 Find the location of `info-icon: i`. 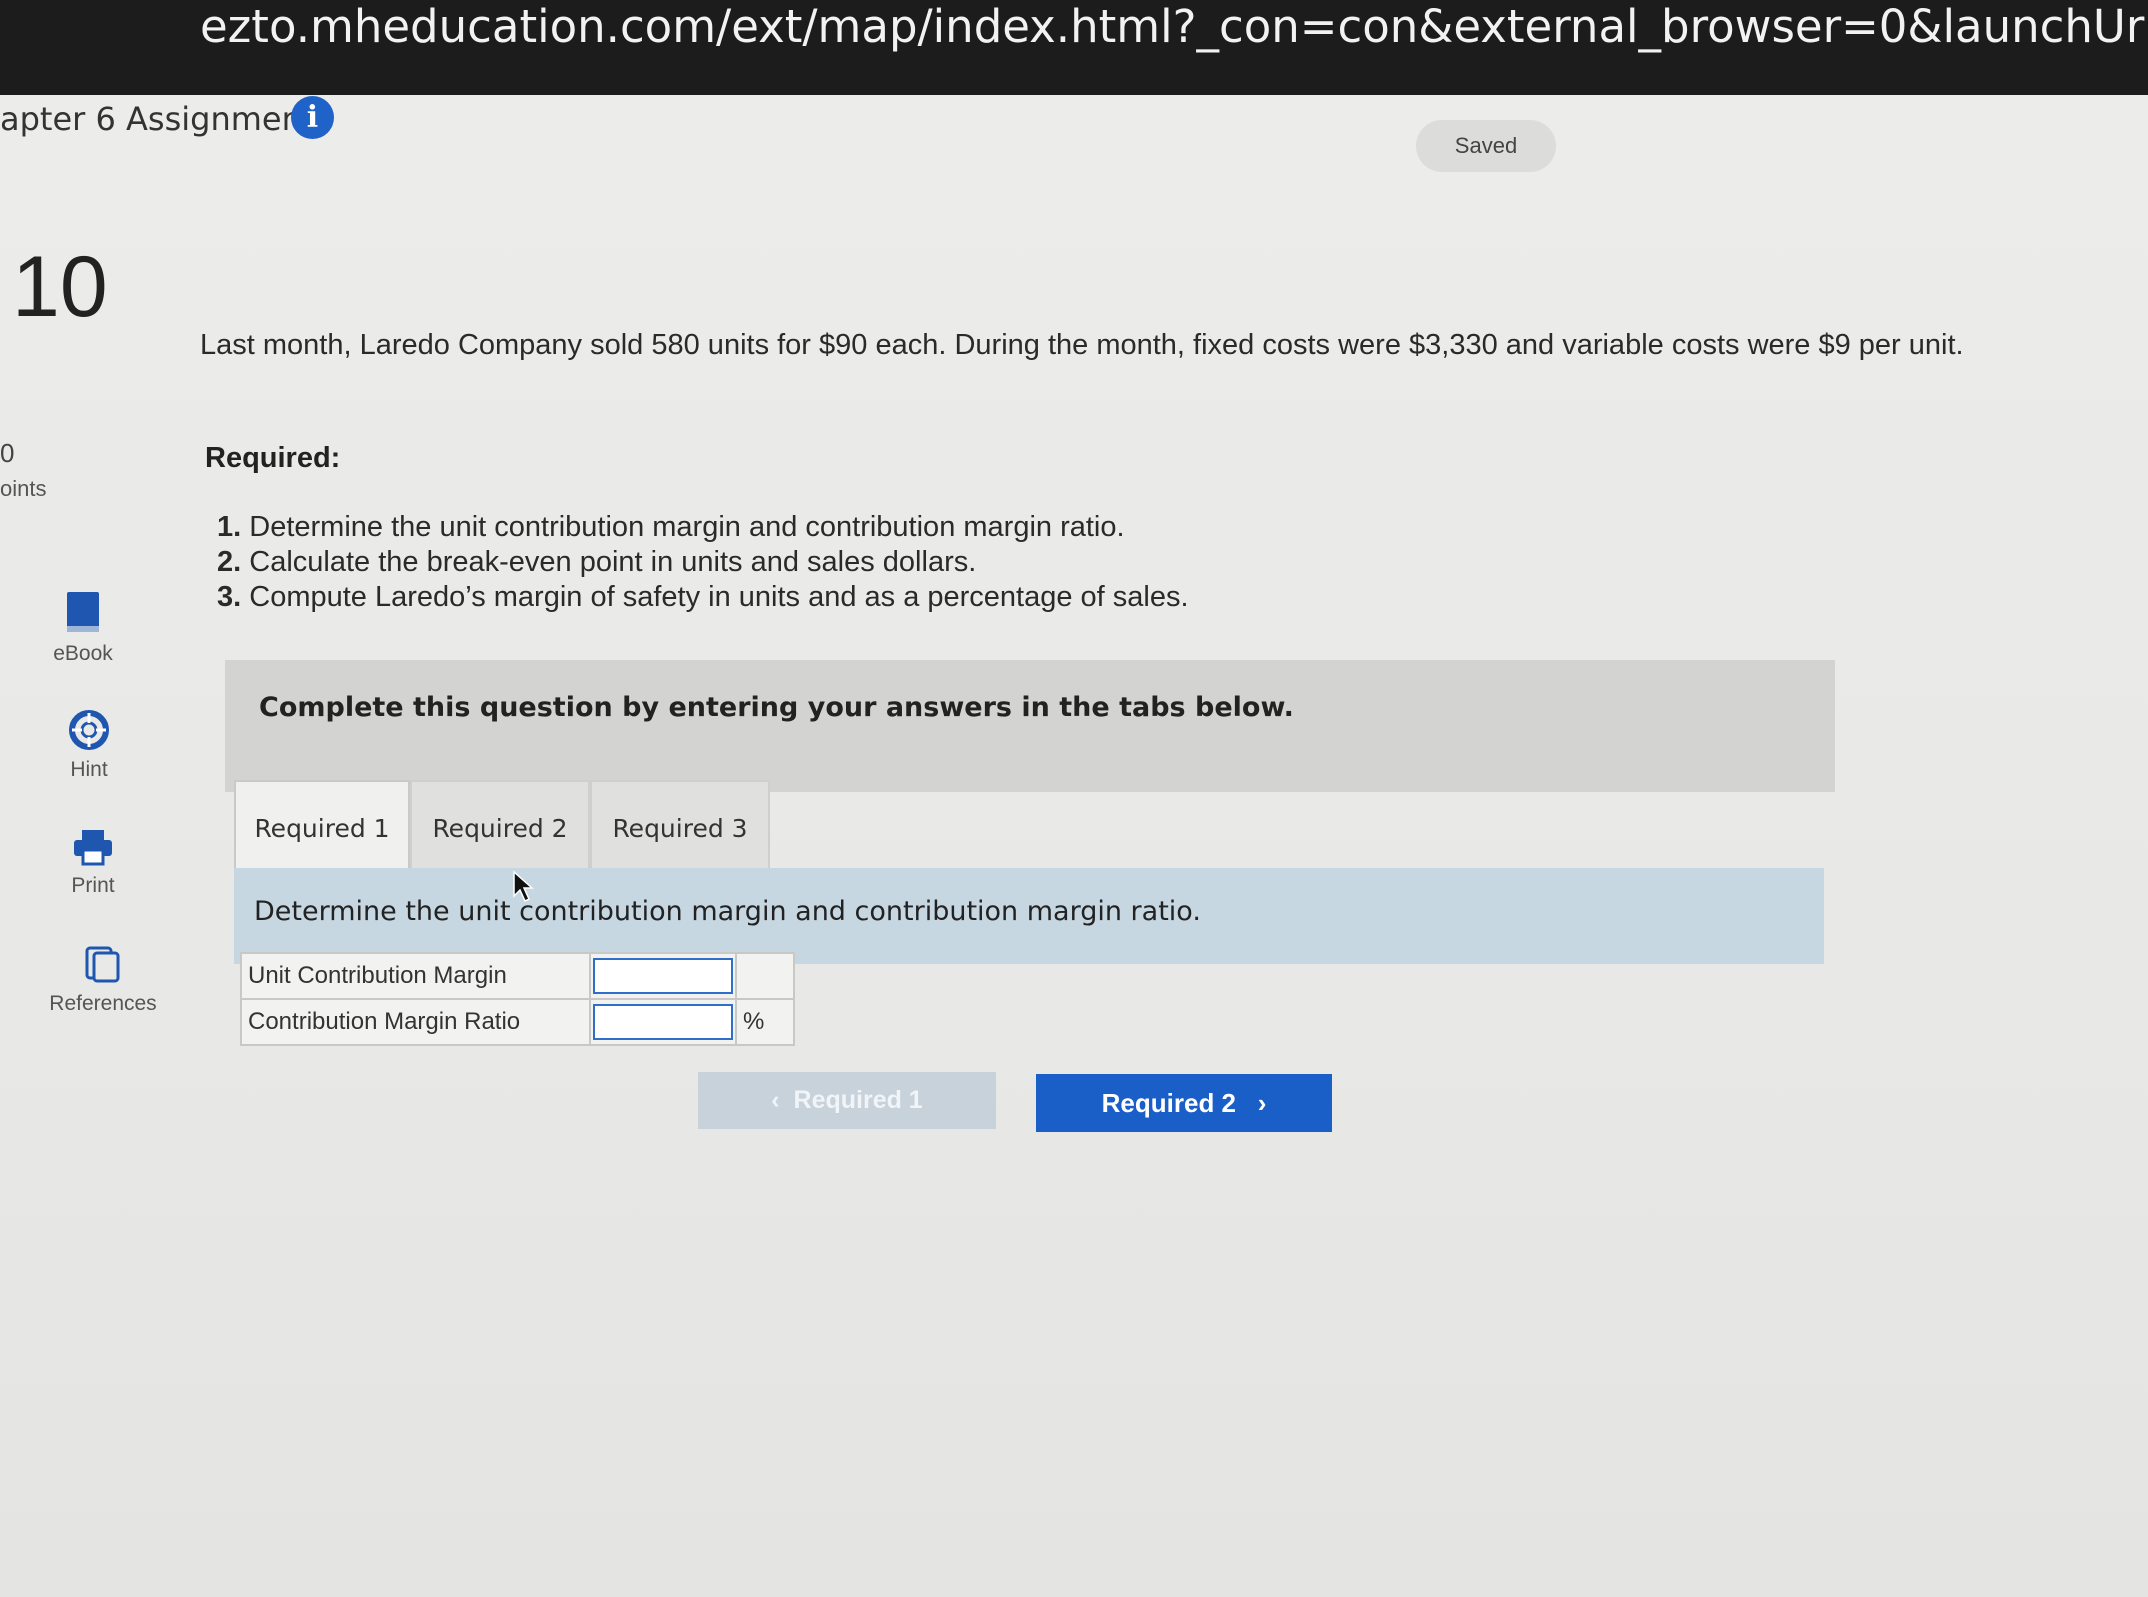

info-icon: i is located at coordinates (312, 117).